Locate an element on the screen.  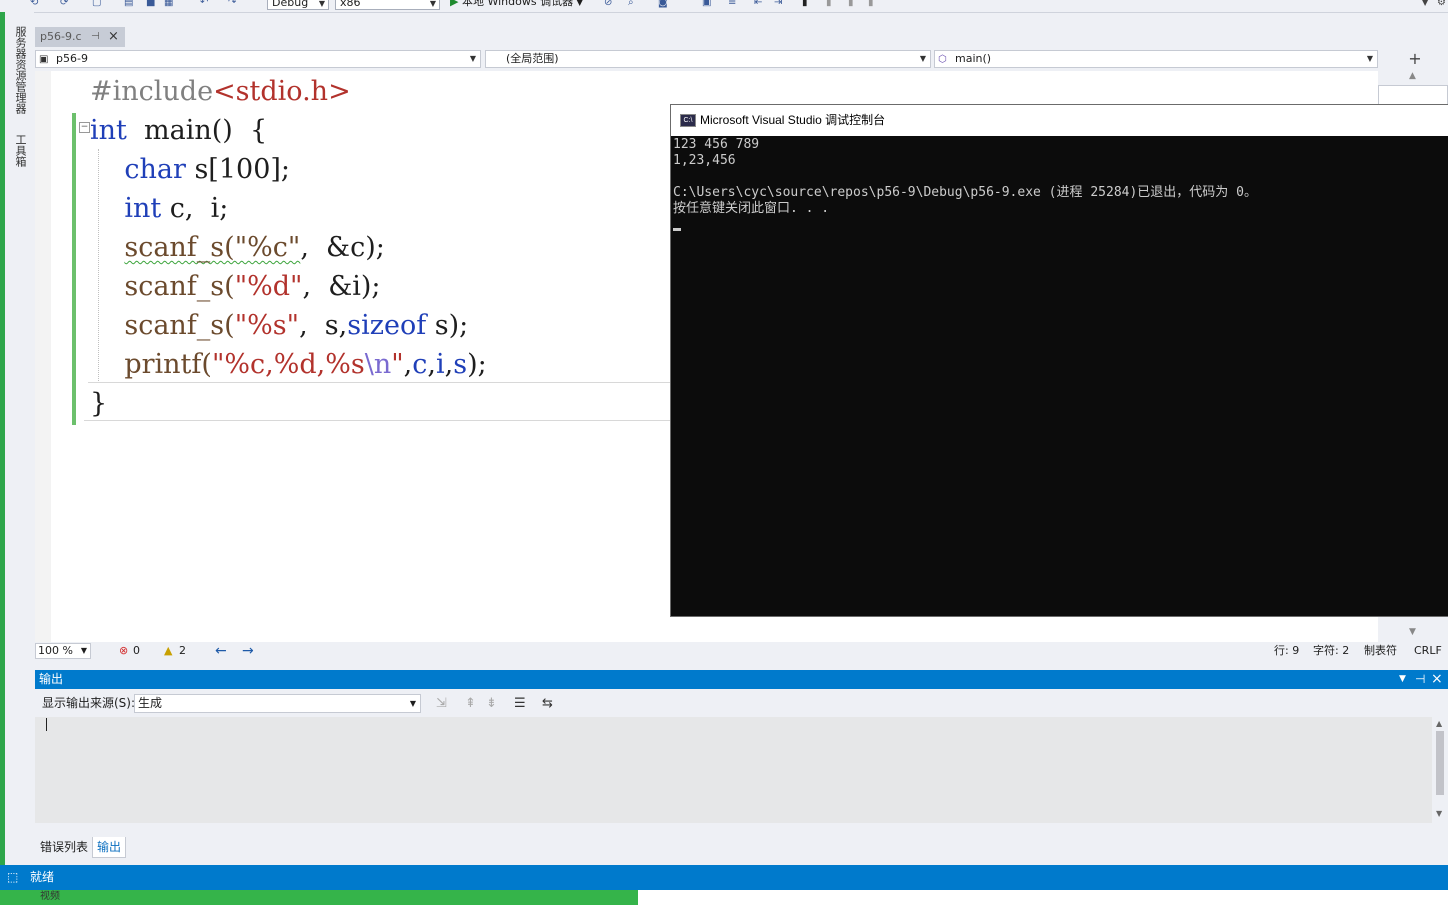
project-icon: ▣ is located at coordinates (44, 59).